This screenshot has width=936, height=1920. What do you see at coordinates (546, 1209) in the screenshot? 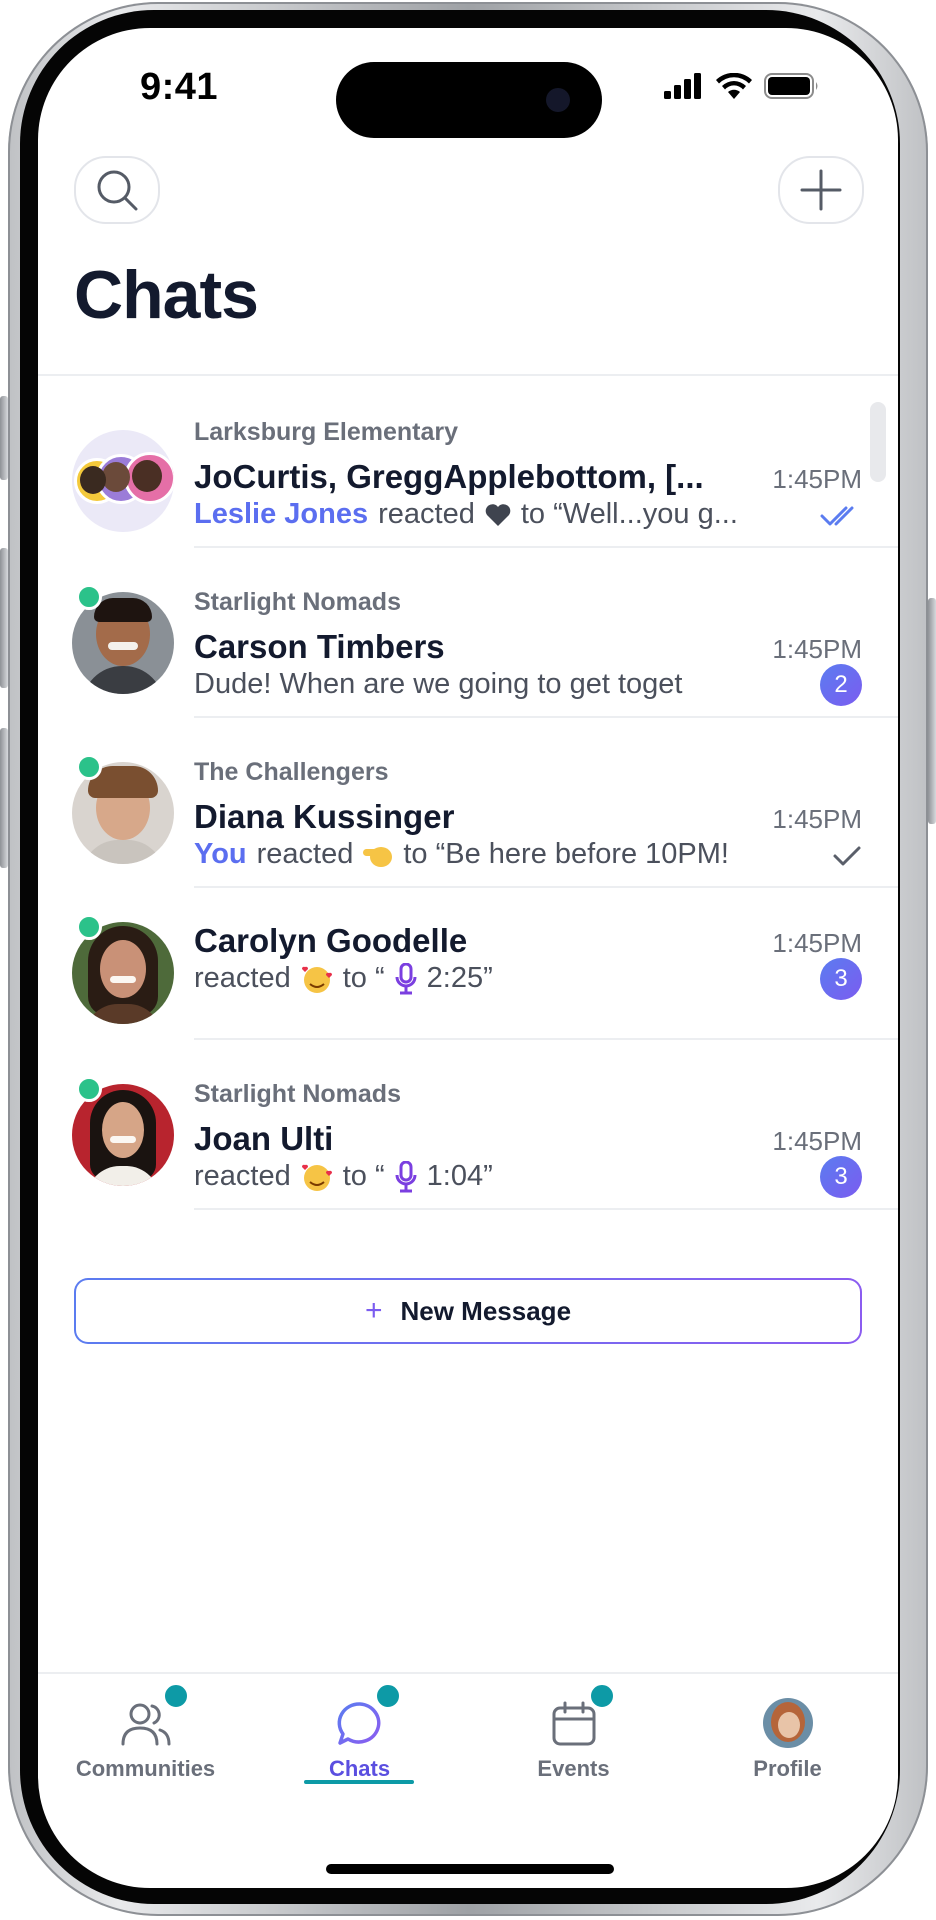
I see `row-divider` at bounding box center [546, 1209].